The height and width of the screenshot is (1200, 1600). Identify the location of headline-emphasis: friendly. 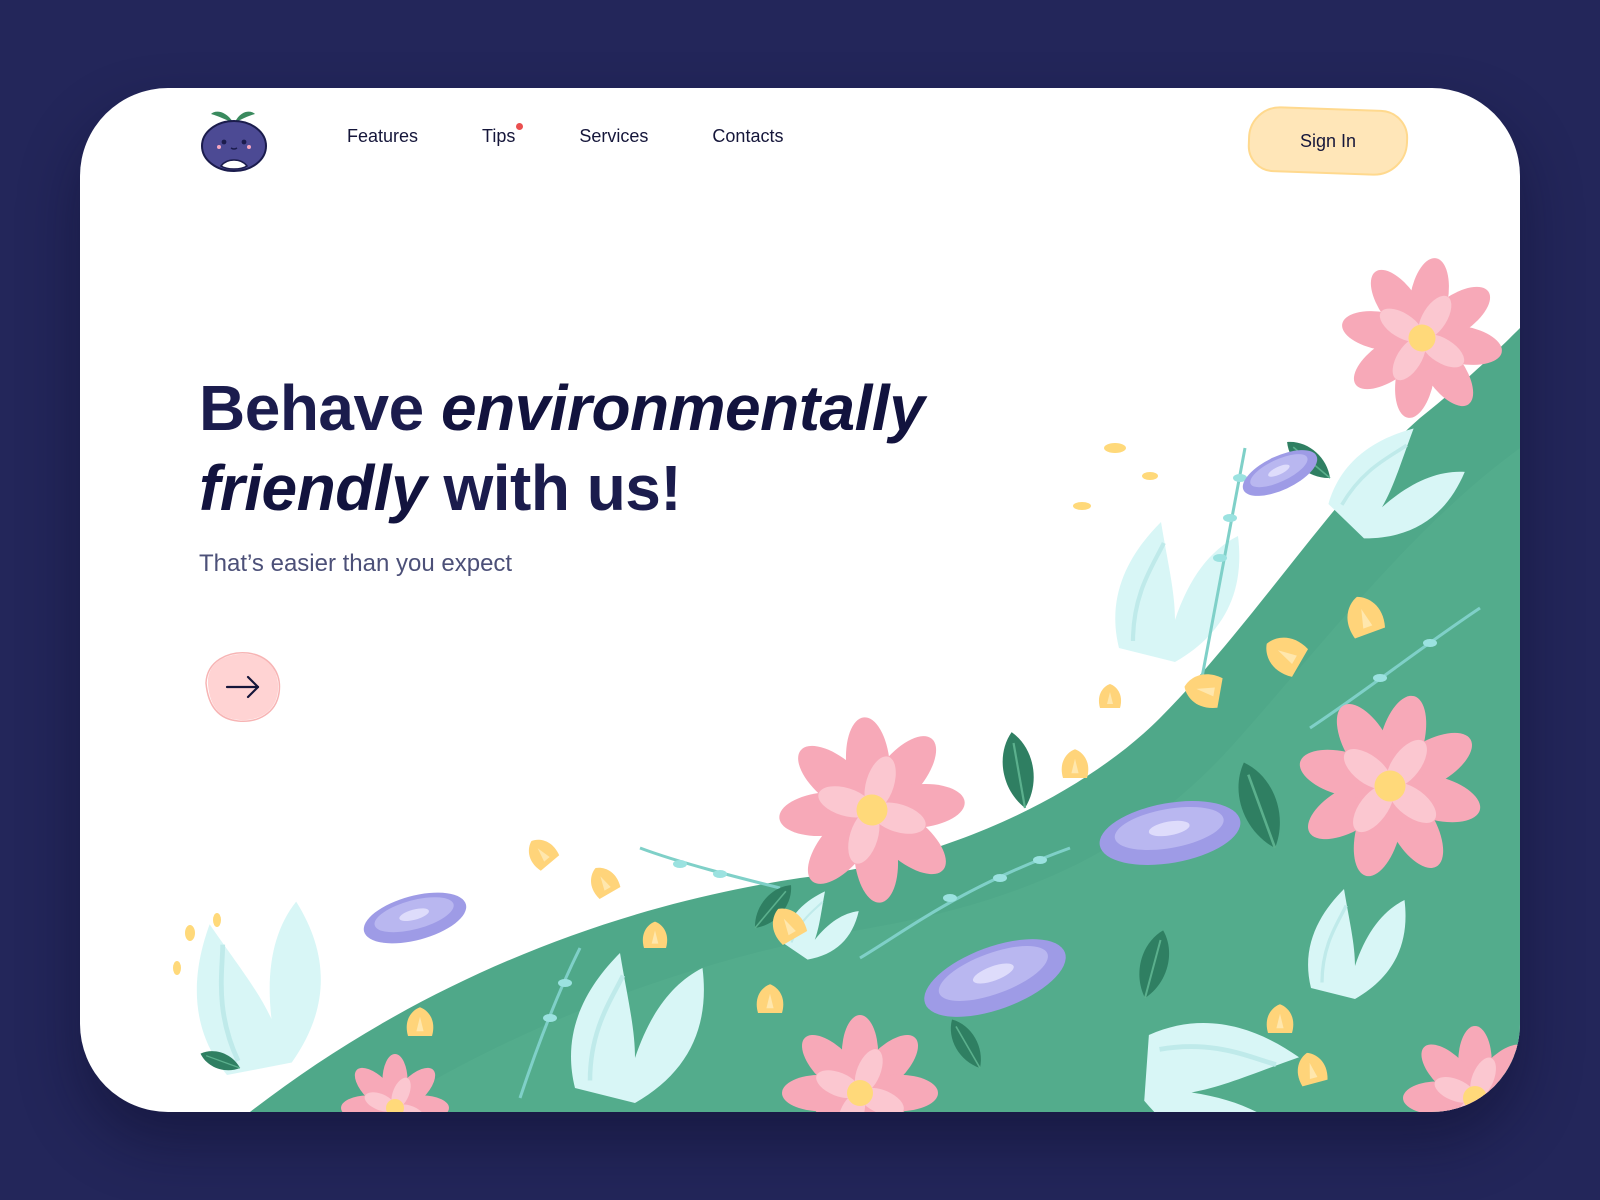
(313, 488).